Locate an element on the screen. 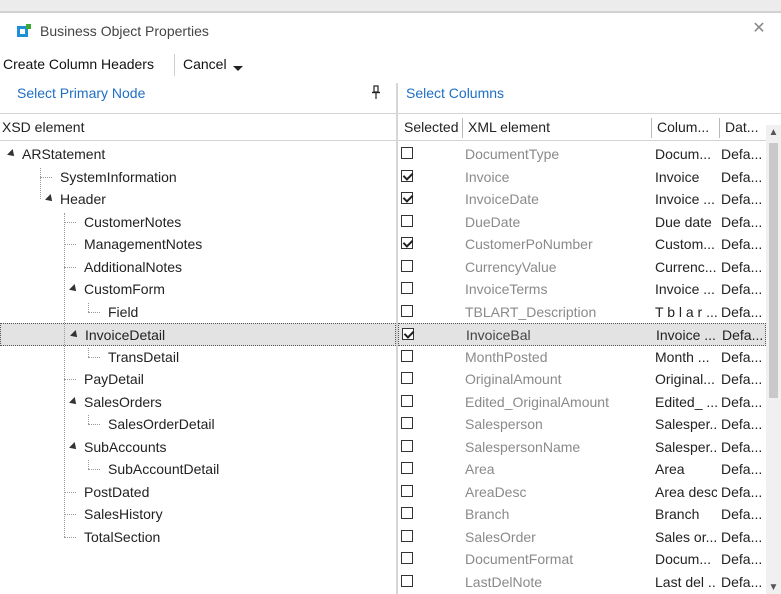 The width and height of the screenshot is (781, 594). xml-element-cell: Branch is located at coordinates (558, 514).